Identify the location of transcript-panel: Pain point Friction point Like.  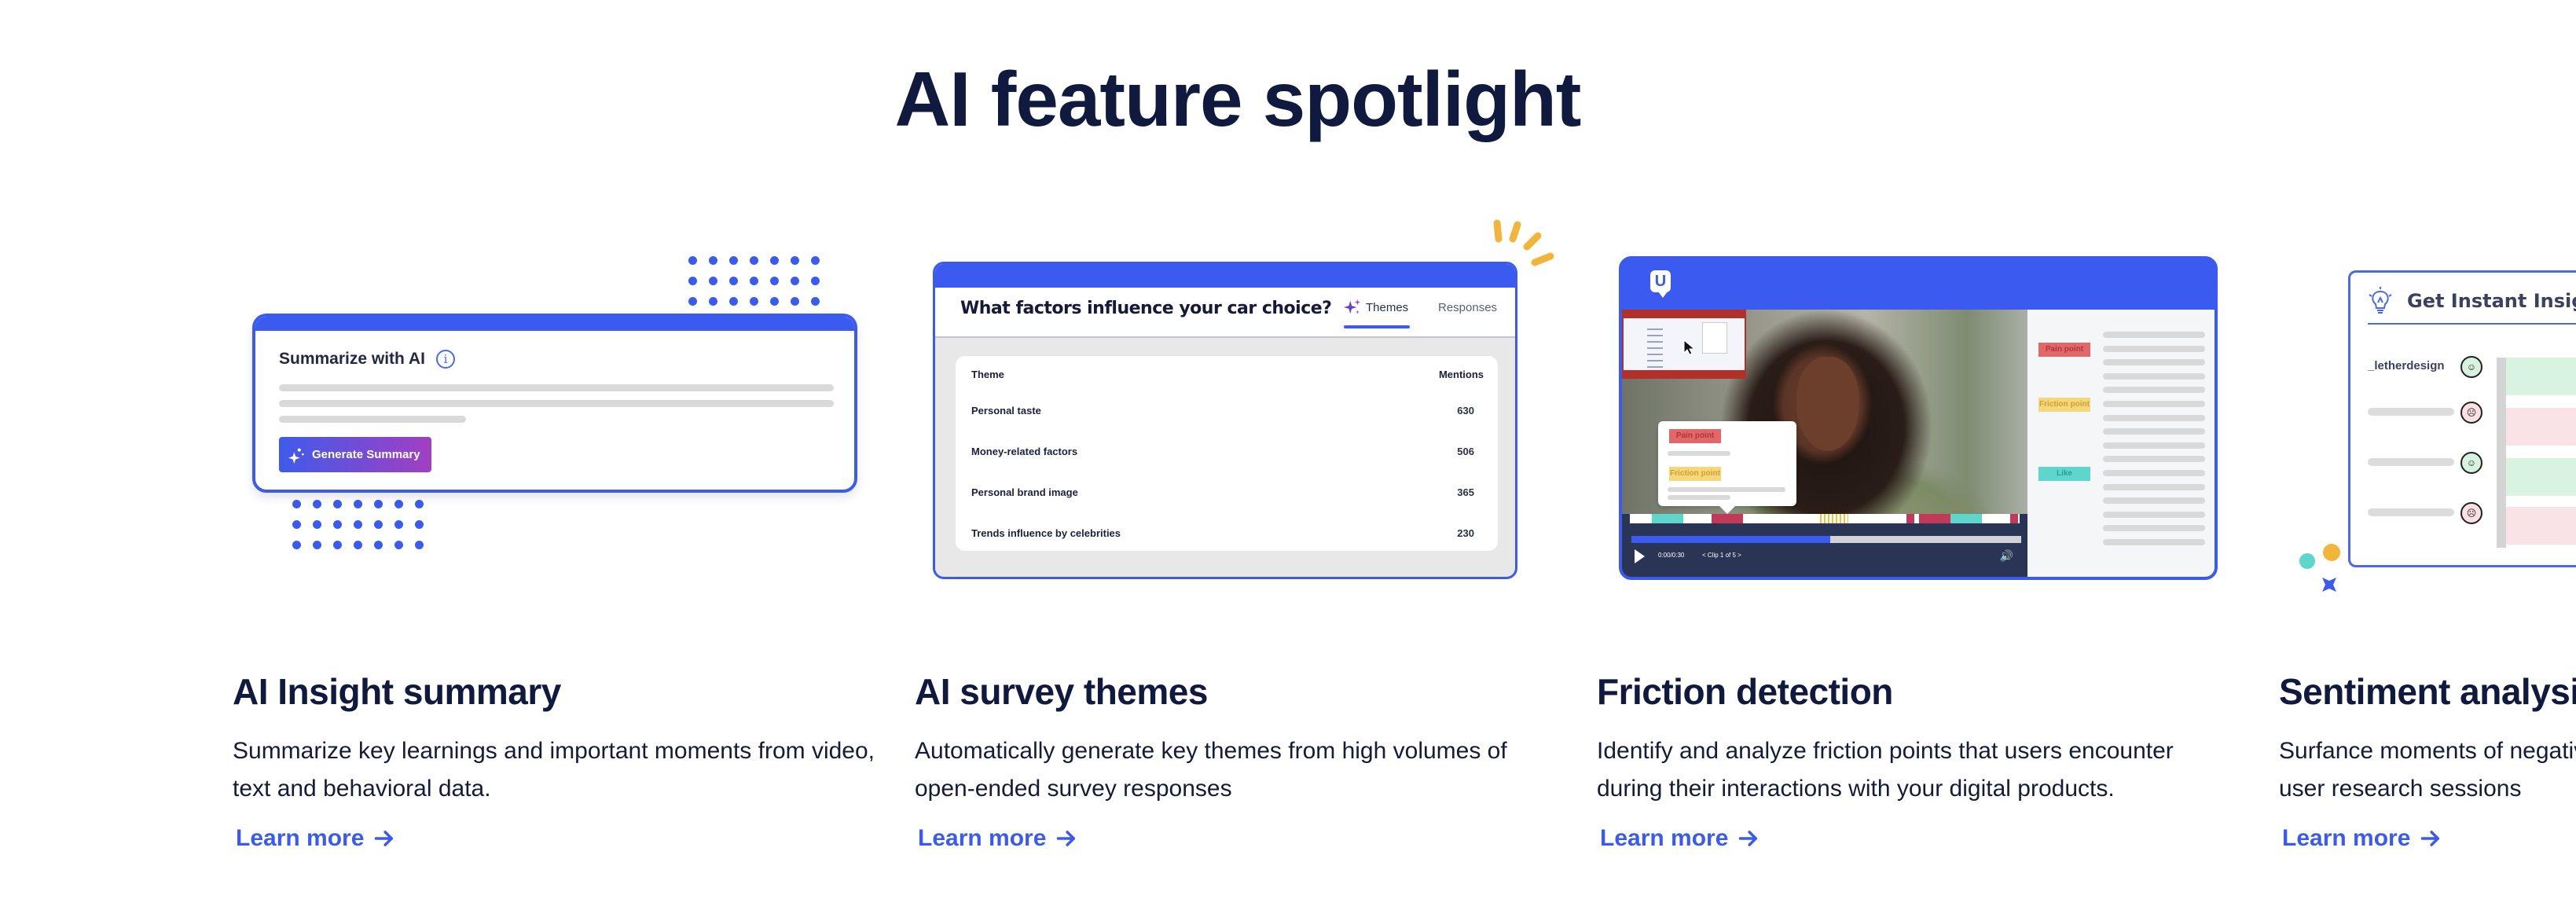
(2121, 443).